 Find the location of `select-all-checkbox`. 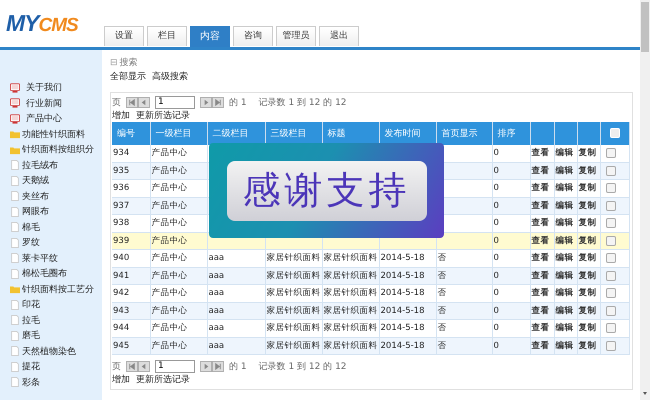

select-all-checkbox is located at coordinates (615, 133).